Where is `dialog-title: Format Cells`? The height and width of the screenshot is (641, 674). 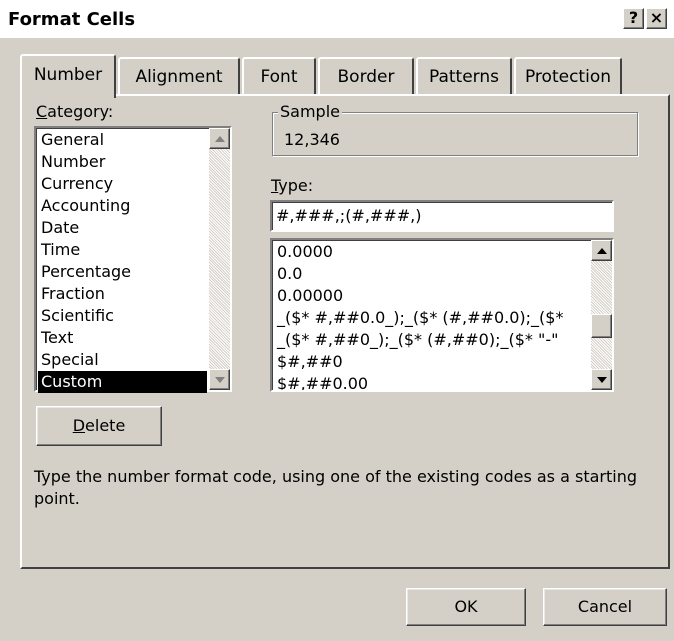
dialog-title: Format Cells is located at coordinates (72, 19).